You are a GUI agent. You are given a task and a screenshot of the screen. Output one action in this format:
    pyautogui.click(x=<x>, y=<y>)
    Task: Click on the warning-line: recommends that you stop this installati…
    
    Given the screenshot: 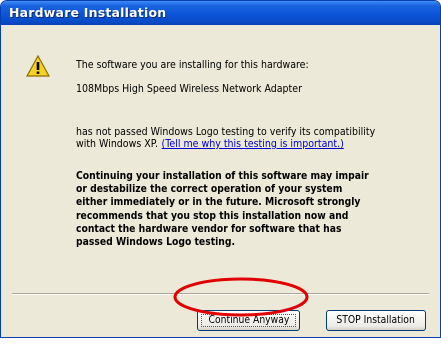 What is the action you would take?
    pyautogui.click(x=212, y=215)
    